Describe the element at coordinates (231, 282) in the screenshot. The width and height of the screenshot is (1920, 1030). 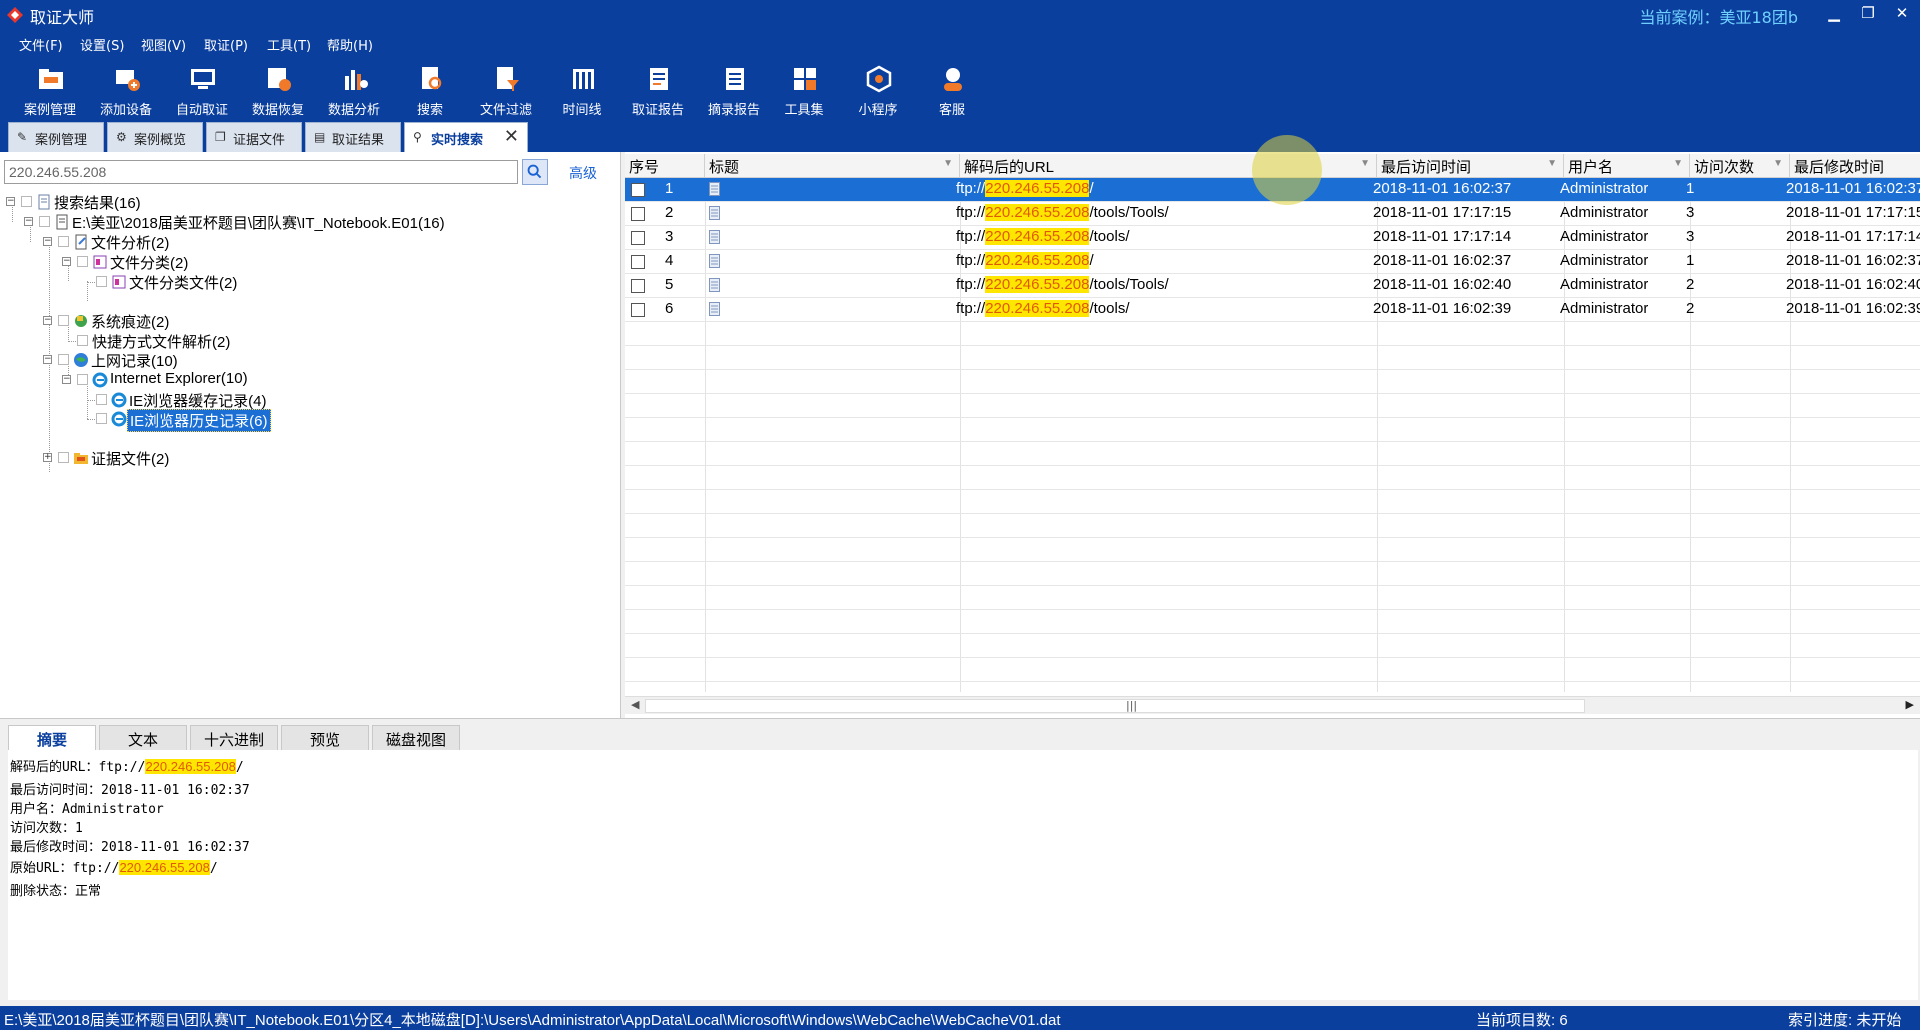
I see `tree-node-classified-files: 文件分类文件(2)` at that location.